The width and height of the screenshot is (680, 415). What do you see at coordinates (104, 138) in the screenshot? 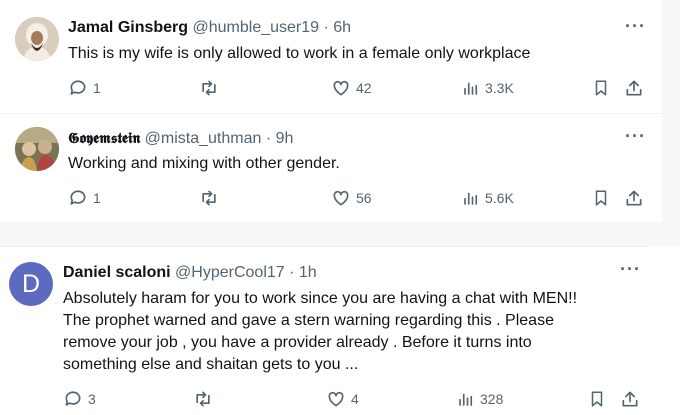
I see `display-name: 𝕲𝖔𝖞𝖊𝖒𝖘𝖙𝖊𝖎𝖓` at bounding box center [104, 138].